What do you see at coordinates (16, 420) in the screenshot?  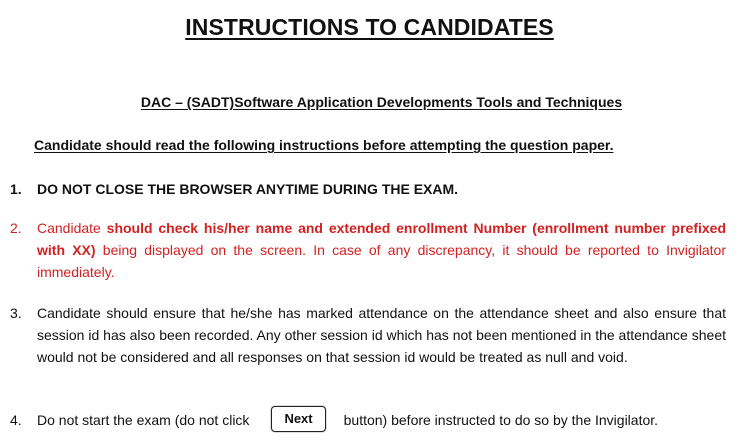 I see `instruction-number: 4.` at bounding box center [16, 420].